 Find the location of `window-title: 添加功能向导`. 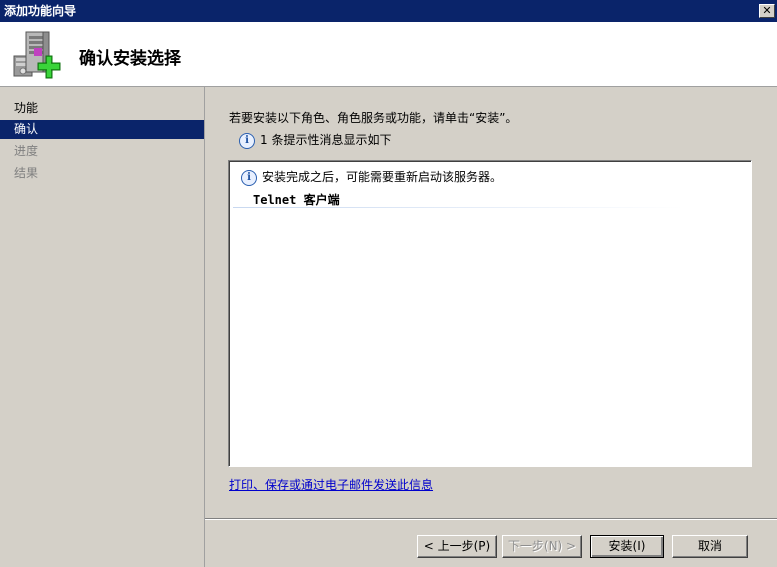

window-title: 添加功能向导 is located at coordinates (40, 11).